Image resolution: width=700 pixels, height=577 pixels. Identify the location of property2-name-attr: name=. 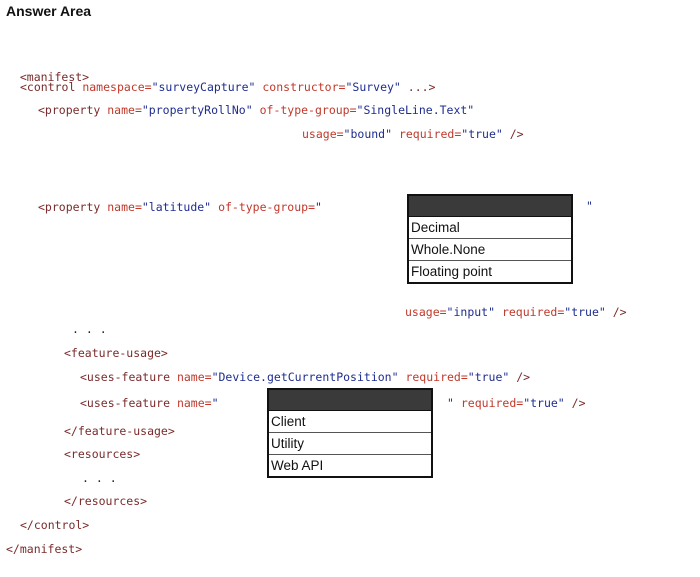
(124, 207).